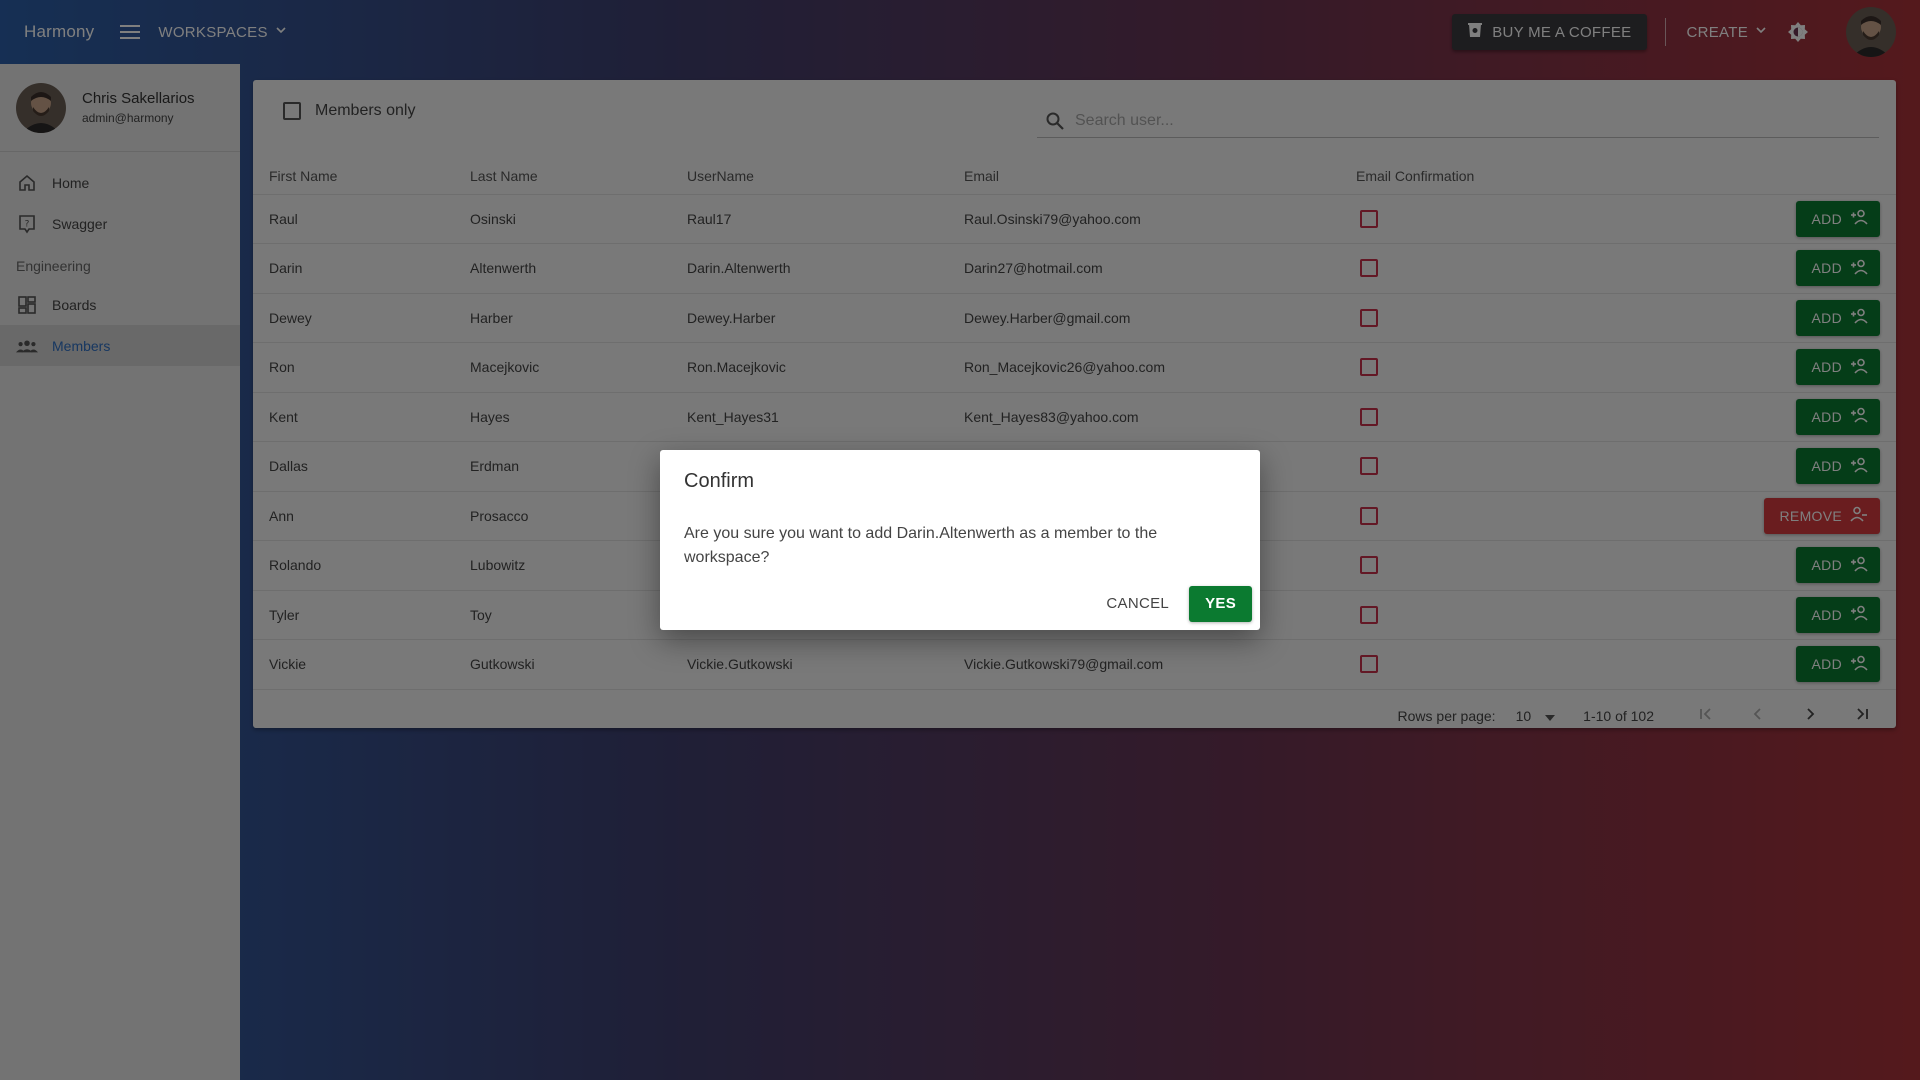 The image size is (1920, 1080). What do you see at coordinates (1220, 603) in the screenshot?
I see `yes-button: YES` at bounding box center [1220, 603].